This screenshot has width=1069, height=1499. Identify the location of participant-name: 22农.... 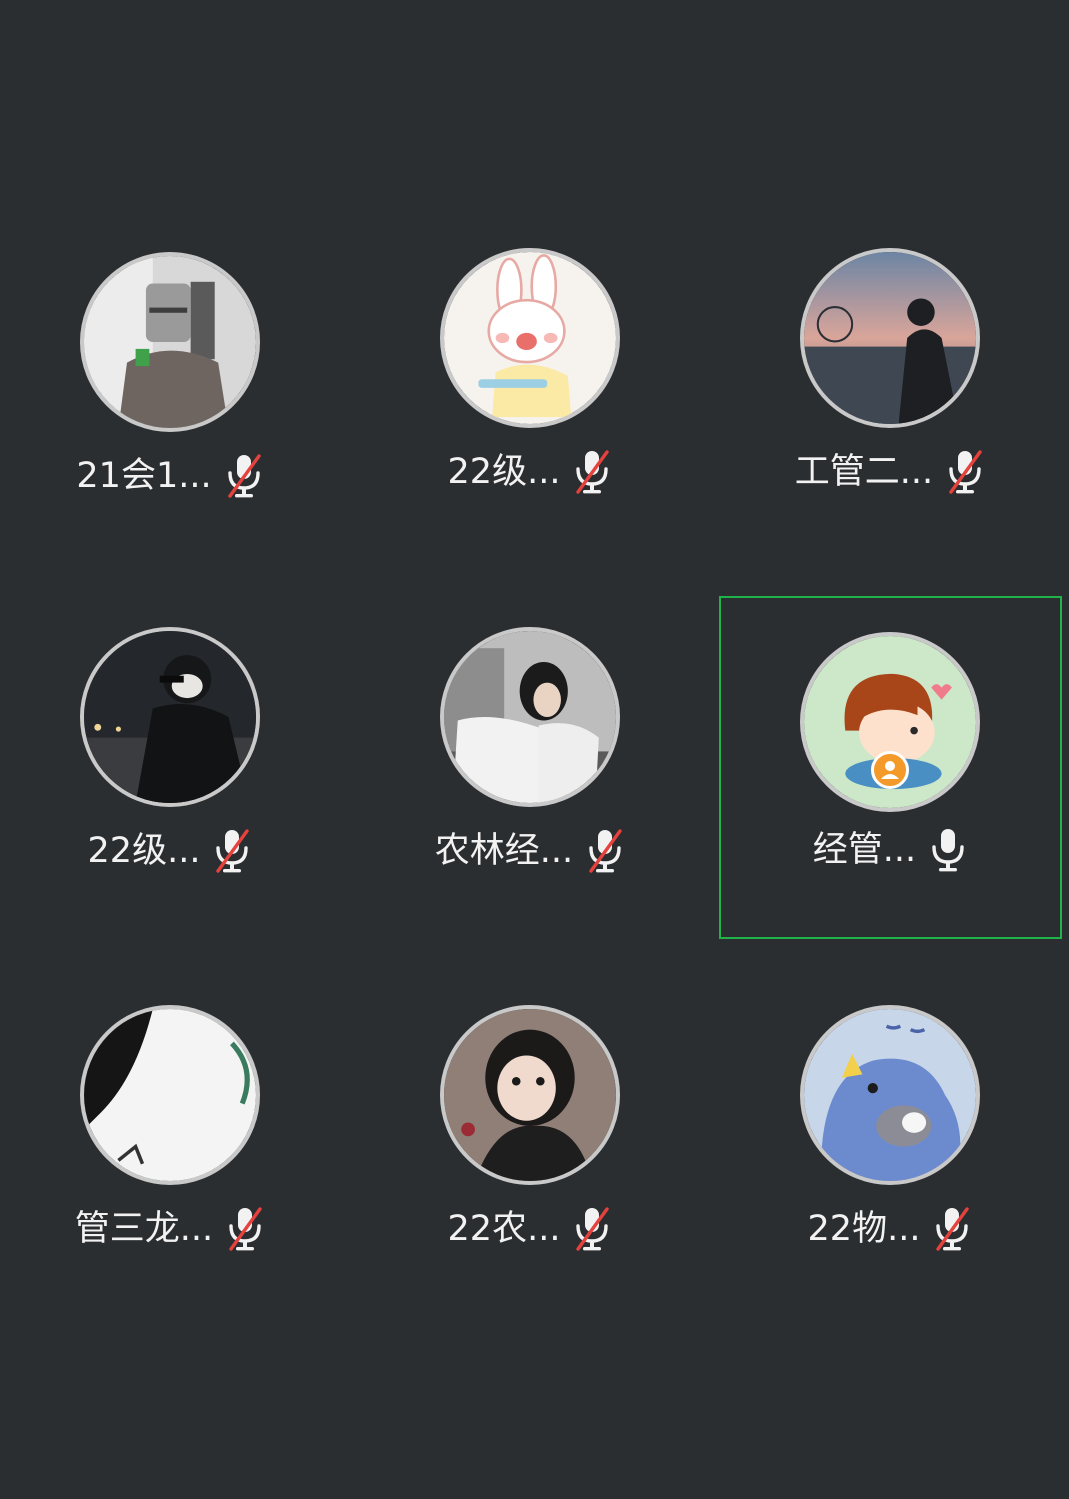
(504, 1229).